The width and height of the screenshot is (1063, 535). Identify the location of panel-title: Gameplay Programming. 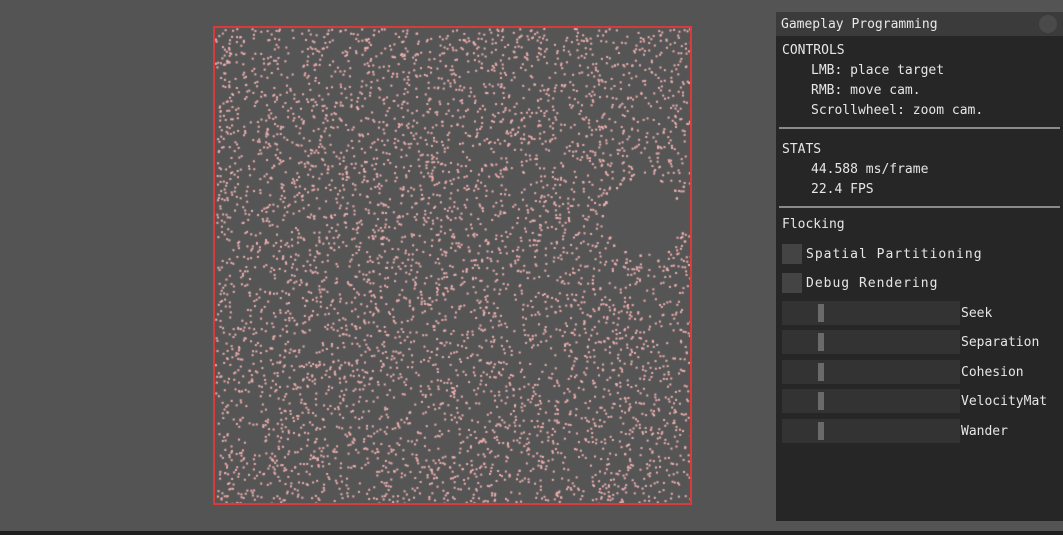
(859, 24).